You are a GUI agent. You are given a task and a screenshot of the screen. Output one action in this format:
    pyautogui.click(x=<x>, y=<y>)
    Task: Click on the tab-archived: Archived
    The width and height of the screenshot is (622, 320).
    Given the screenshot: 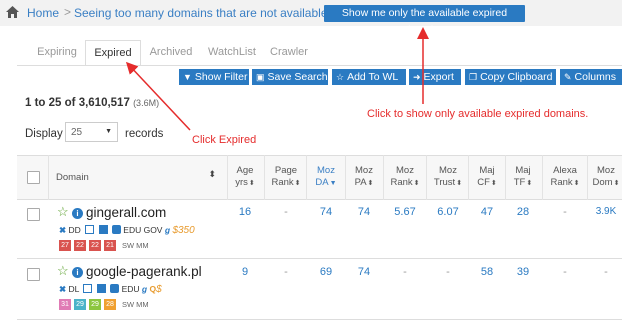 What is the action you would take?
    pyautogui.click(x=171, y=53)
    